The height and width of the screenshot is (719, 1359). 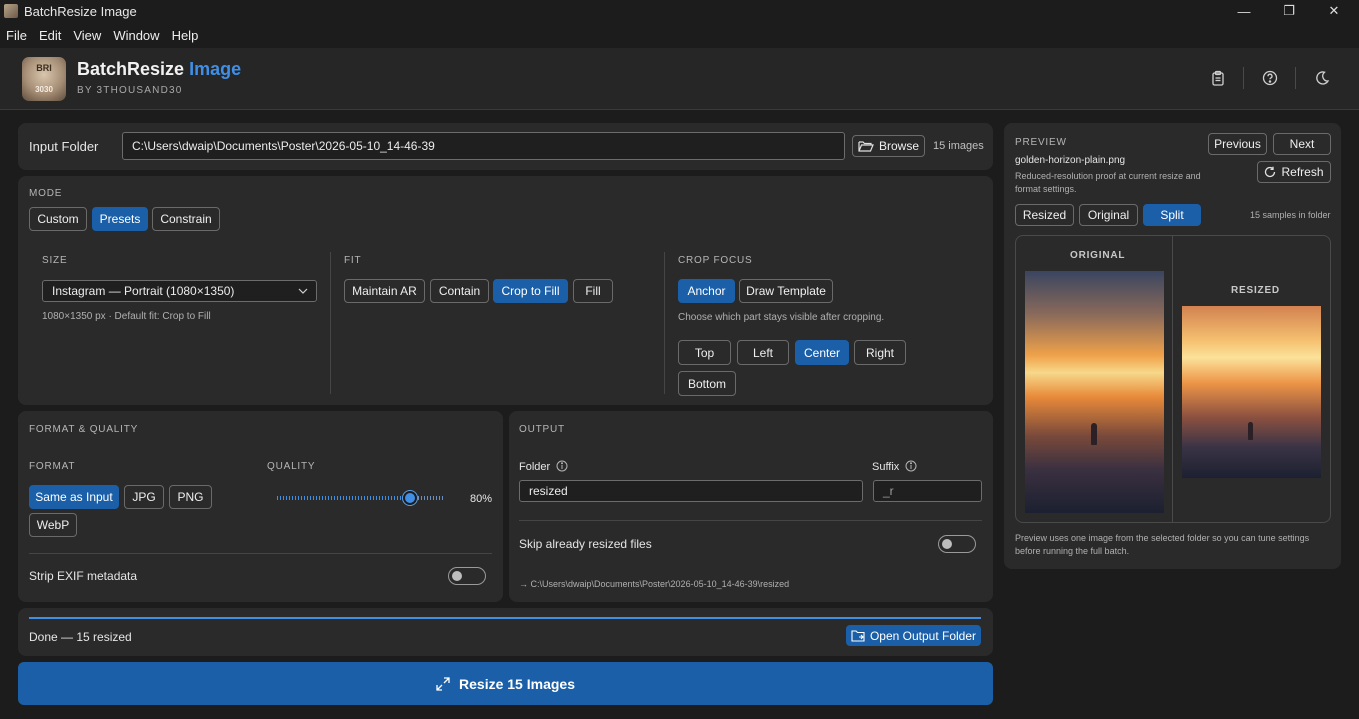 I want to click on resize-images-button: Resize 15 Images, so click(x=505, y=683).